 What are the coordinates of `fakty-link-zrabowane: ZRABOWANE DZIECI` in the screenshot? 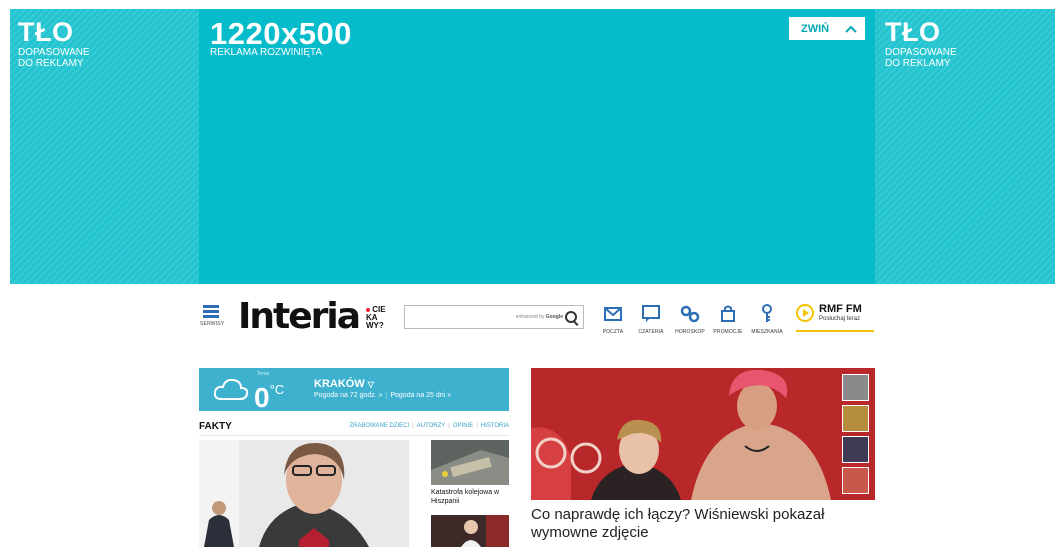 It's located at (379, 426).